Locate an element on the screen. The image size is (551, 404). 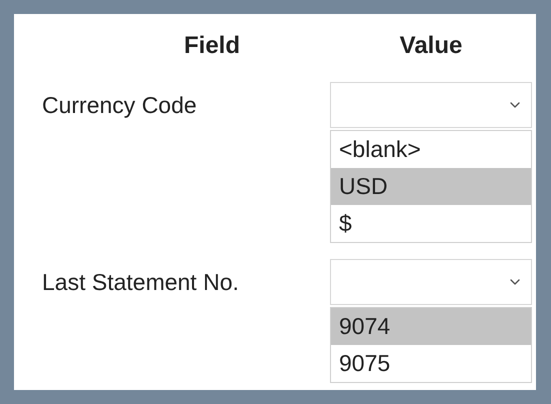
field-label: Currency Code is located at coordinates (119, 105).